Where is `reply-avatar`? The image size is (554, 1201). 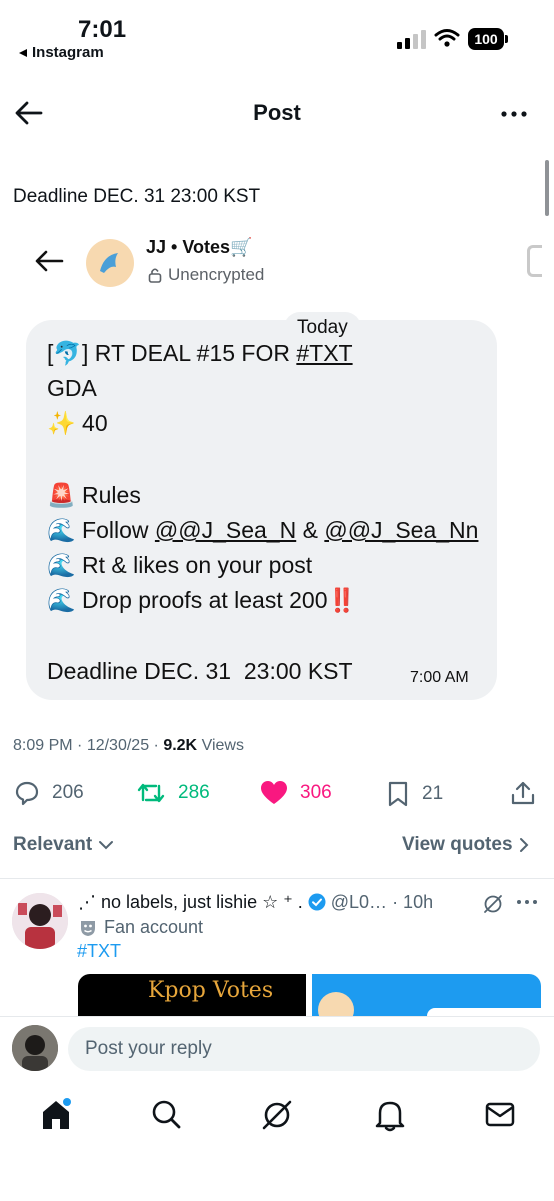
reply-avatar is located at coordinates (40, 921).